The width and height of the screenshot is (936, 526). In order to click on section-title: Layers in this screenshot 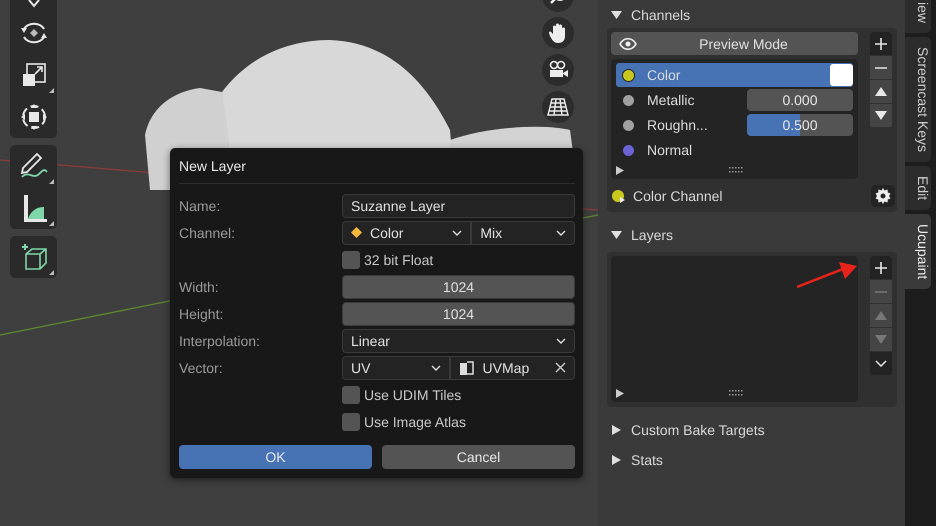, I will do `click(652, 235)`.